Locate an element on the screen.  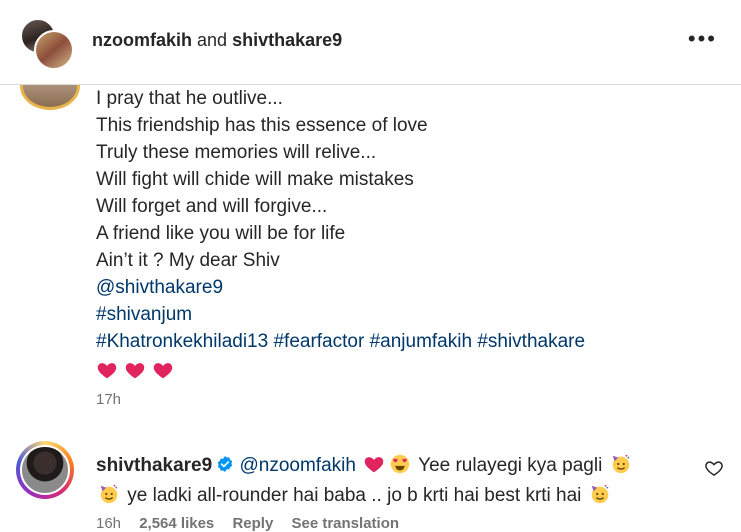
caption-line: Will fight will chide will make mistakes is located at coordinates (255, 179).